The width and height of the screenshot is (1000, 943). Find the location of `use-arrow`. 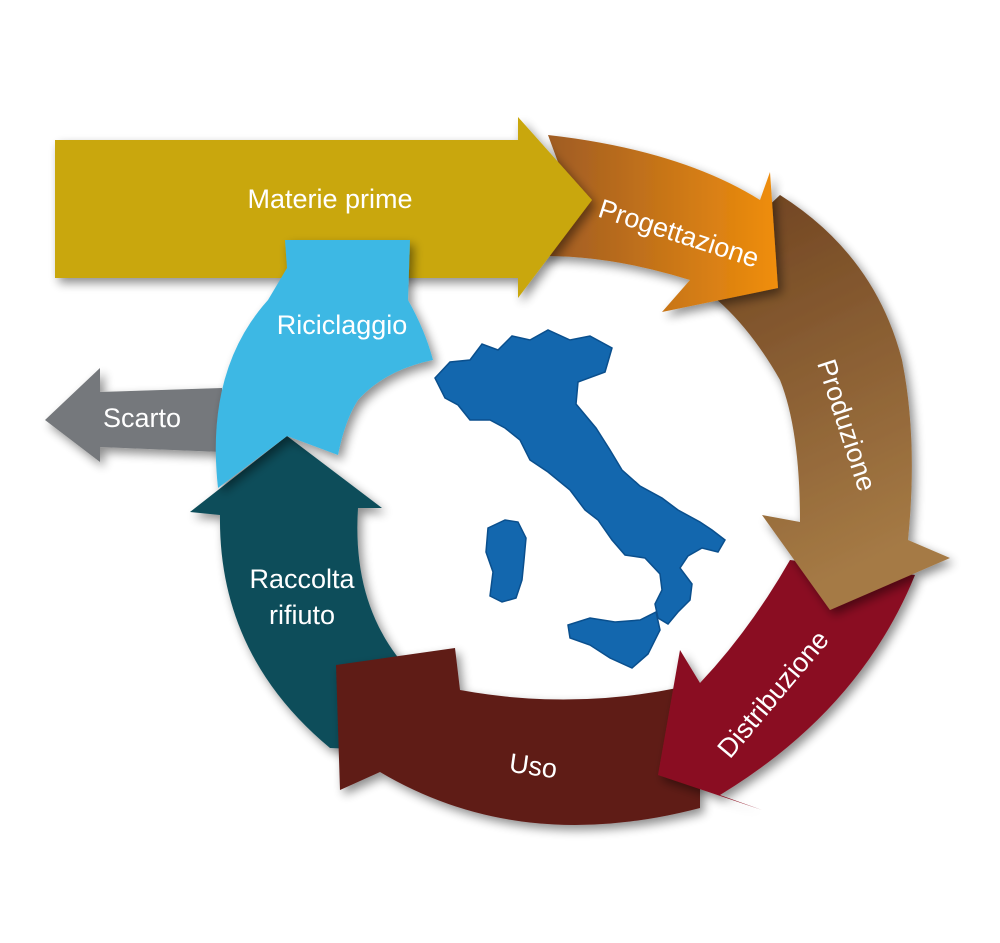

use-arrow is located at coordinates (518, 736).